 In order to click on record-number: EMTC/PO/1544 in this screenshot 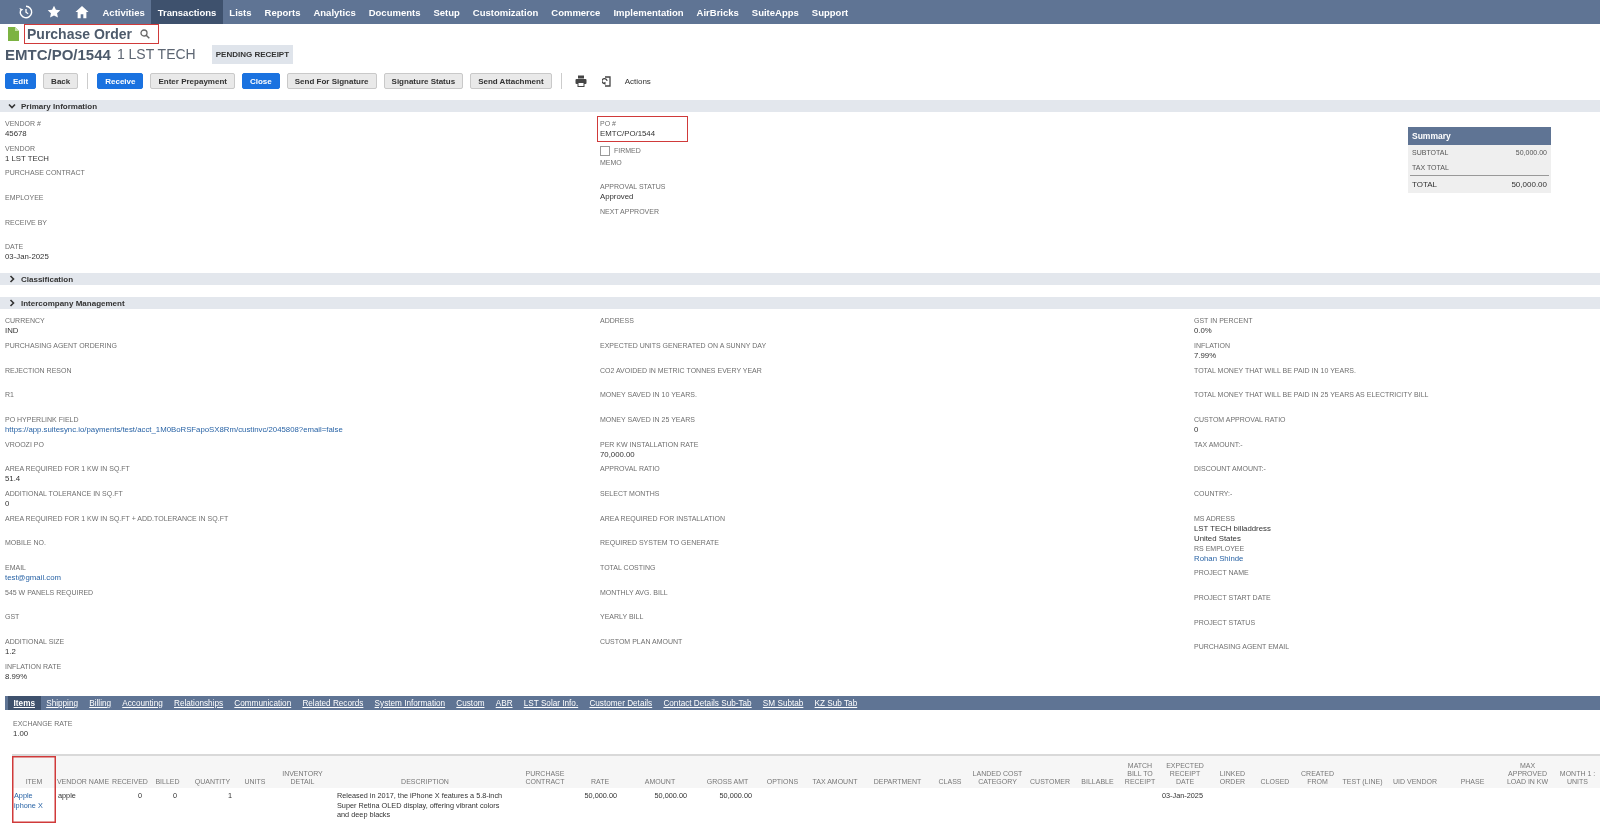, I will do `click(58, 54)`.